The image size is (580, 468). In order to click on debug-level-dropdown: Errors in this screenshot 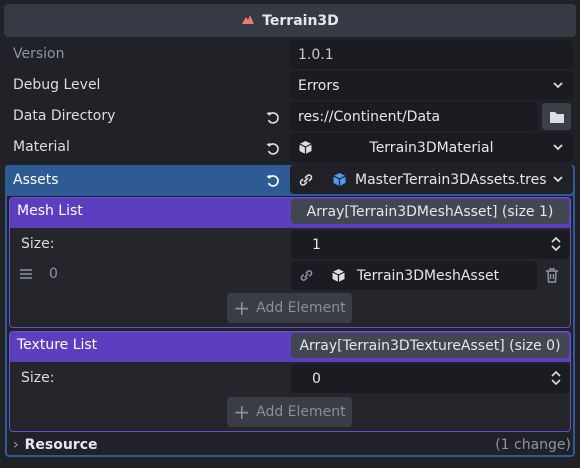, I will do `click(431, 85)`.